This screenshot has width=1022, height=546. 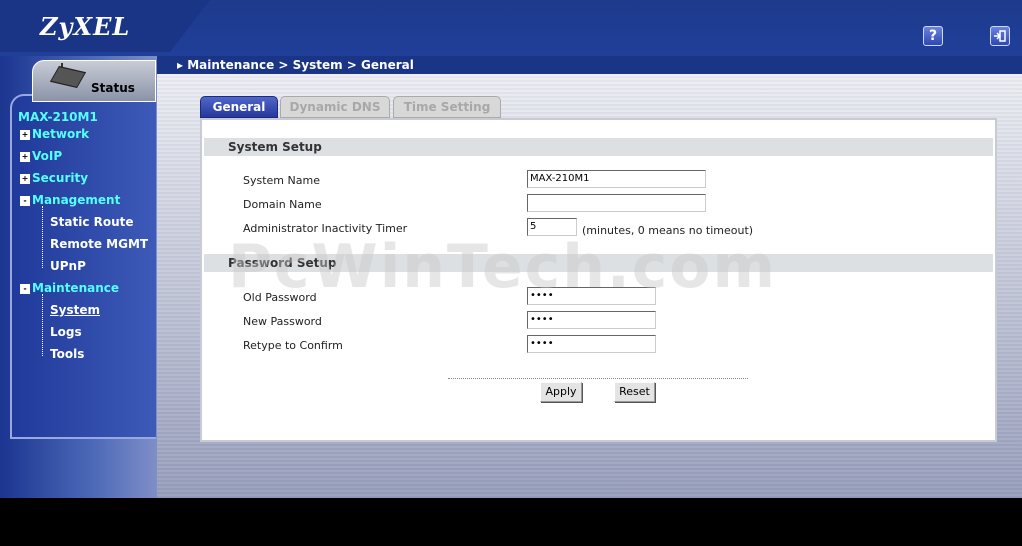 What do you see at coordinates (335, 107) in the screenshot?
I see `tab-dynamic-dns: Dynamic DNS` at bounding box center [335, 107].